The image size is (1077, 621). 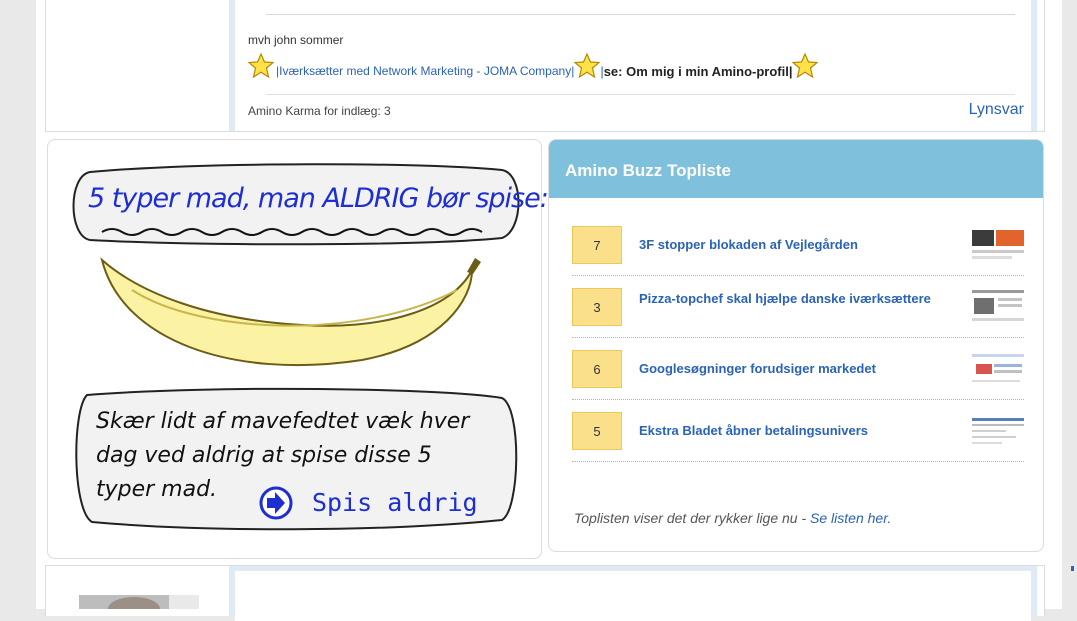 I want to click on signature-link-profile: |se: Om mig i min Amino-profil|, so click(x=696, y=71).